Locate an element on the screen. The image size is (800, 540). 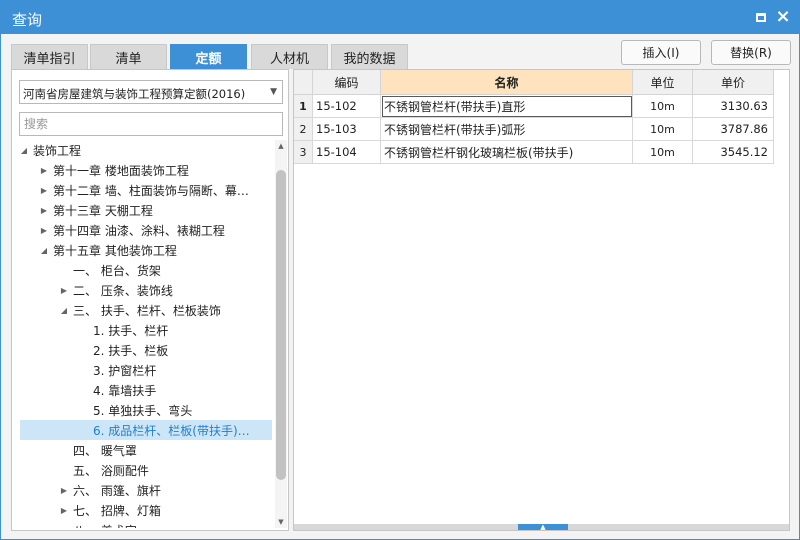
tree-item: 四、 暖气罩 is located at coordinates (143, 450).